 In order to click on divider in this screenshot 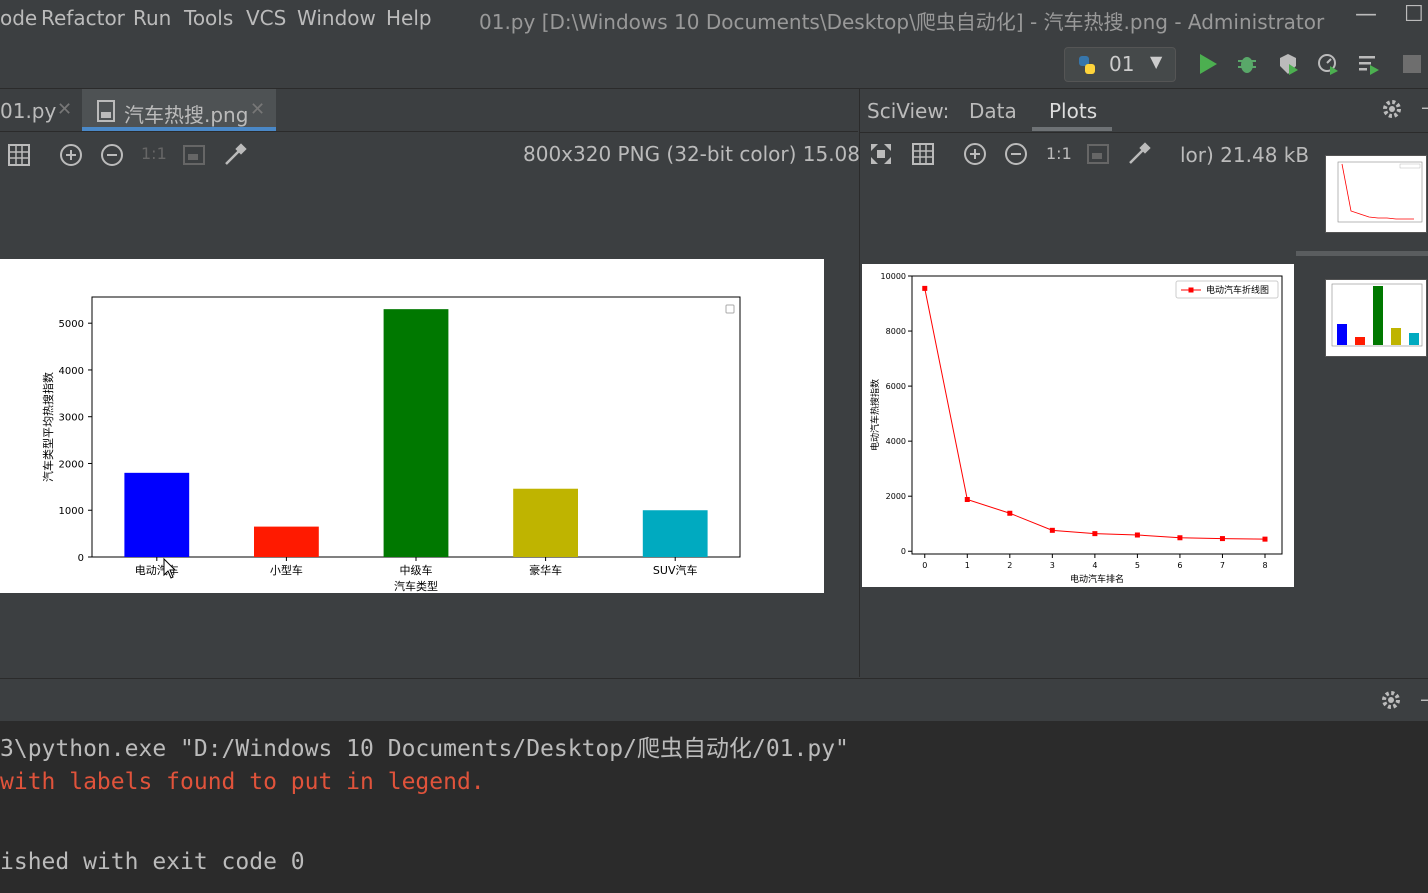, I will do `click(1144, 132)`.